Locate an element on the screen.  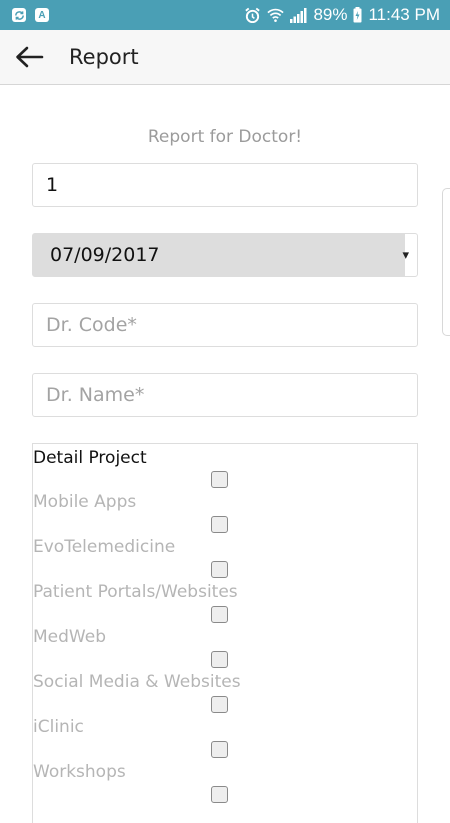
checkbox-medweb is located at coordinates (219, 614).